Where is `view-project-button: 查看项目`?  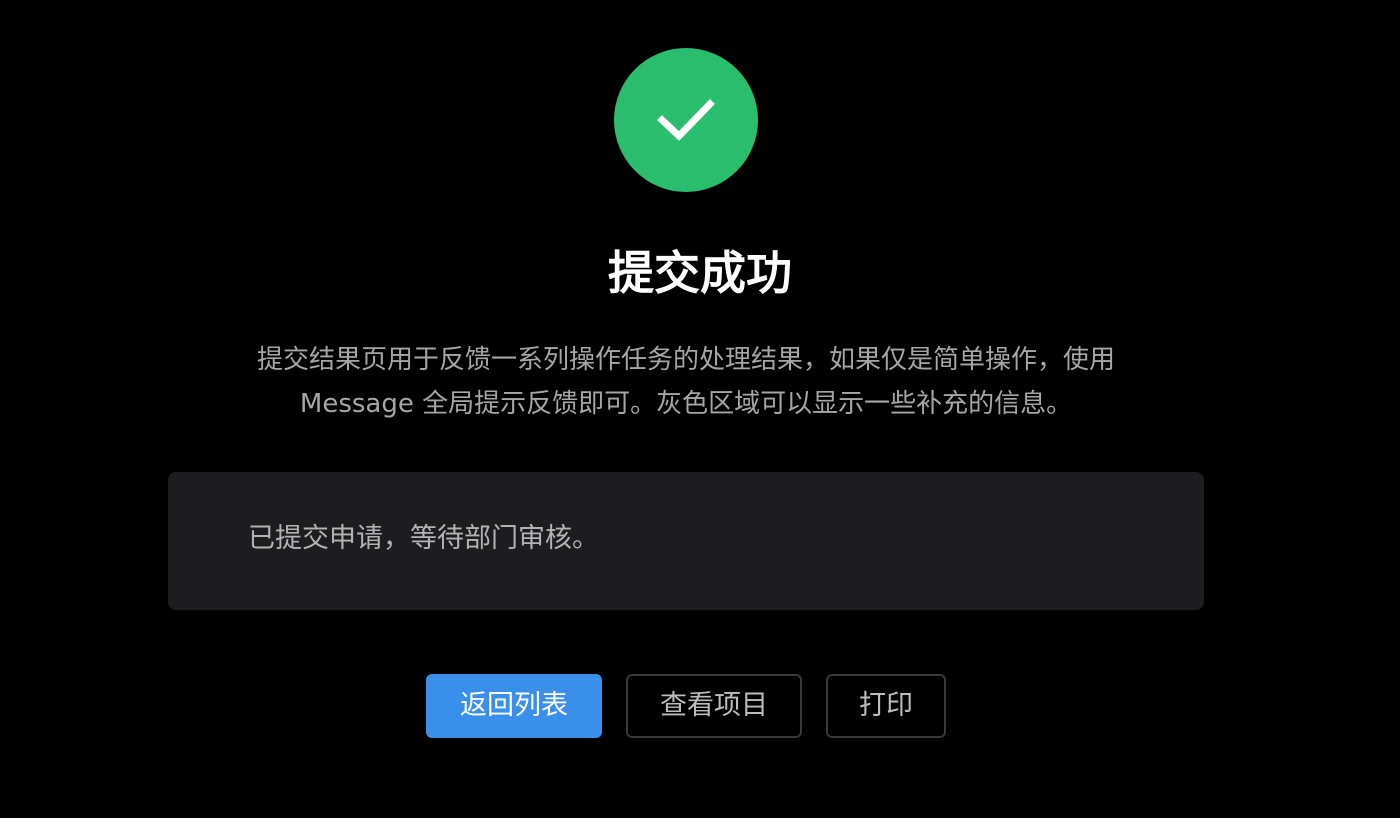
view-project-button: 查看项目 is located at coordinates (714, 706).